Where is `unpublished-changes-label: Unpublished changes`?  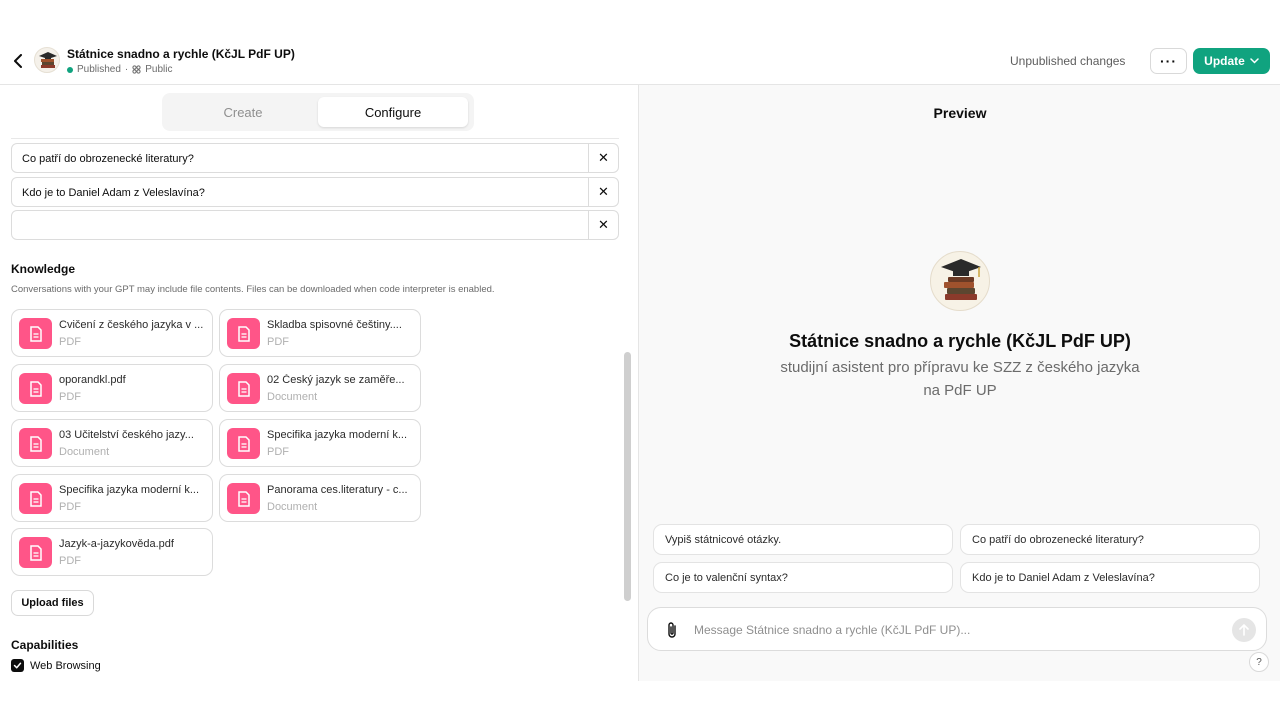 unpublished-changes-label: Unpublished changes is located at coordinates (1068, 61).